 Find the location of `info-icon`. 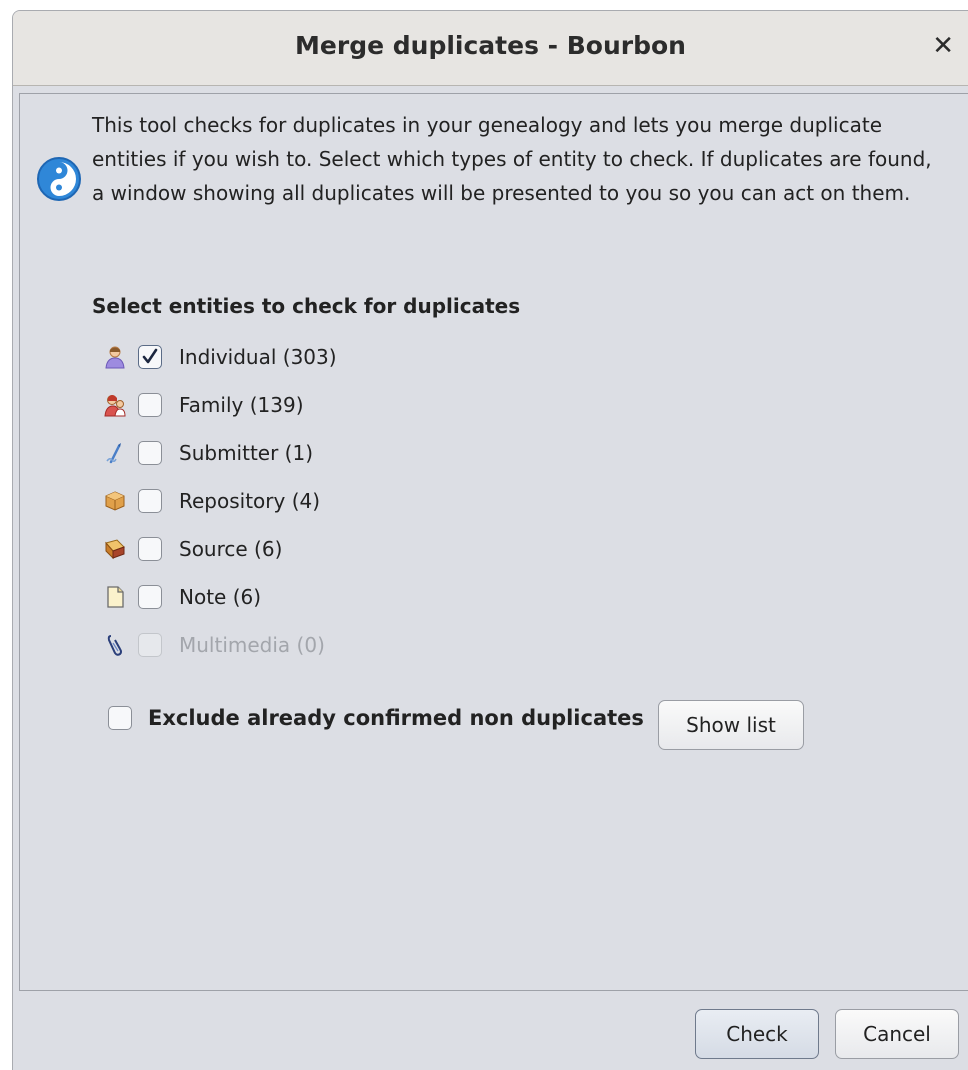

info-icon is located at coordinates (59, 179).